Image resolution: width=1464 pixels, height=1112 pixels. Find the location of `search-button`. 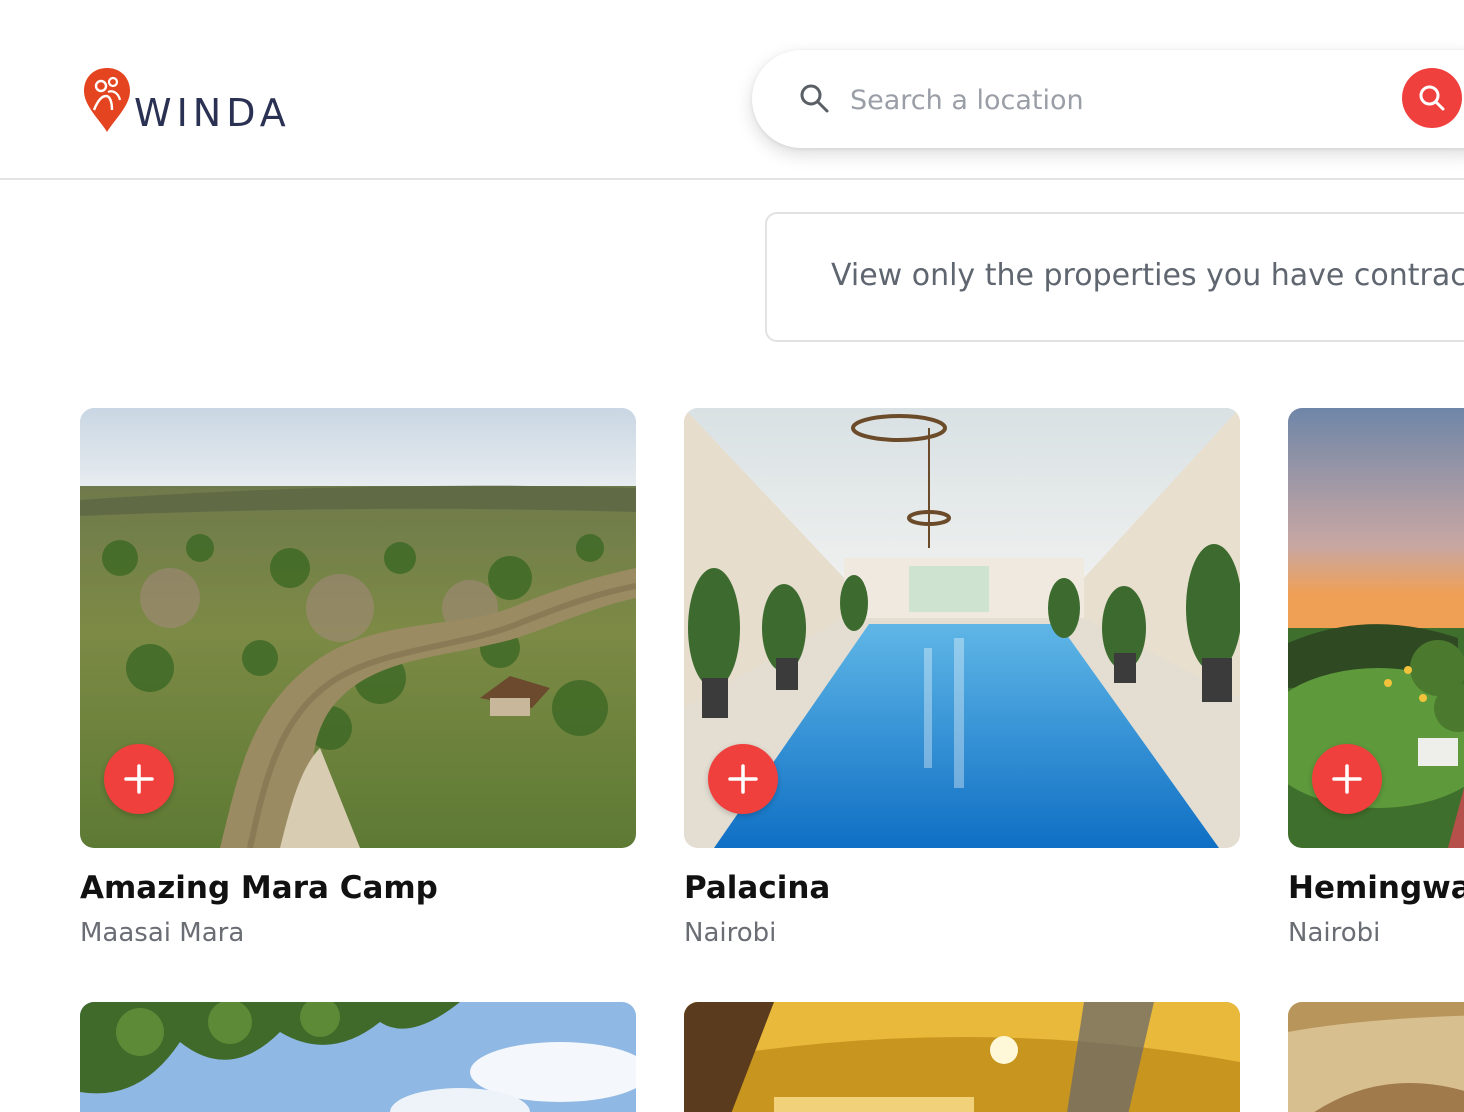

search-button is located at coordinates (1432, 98).